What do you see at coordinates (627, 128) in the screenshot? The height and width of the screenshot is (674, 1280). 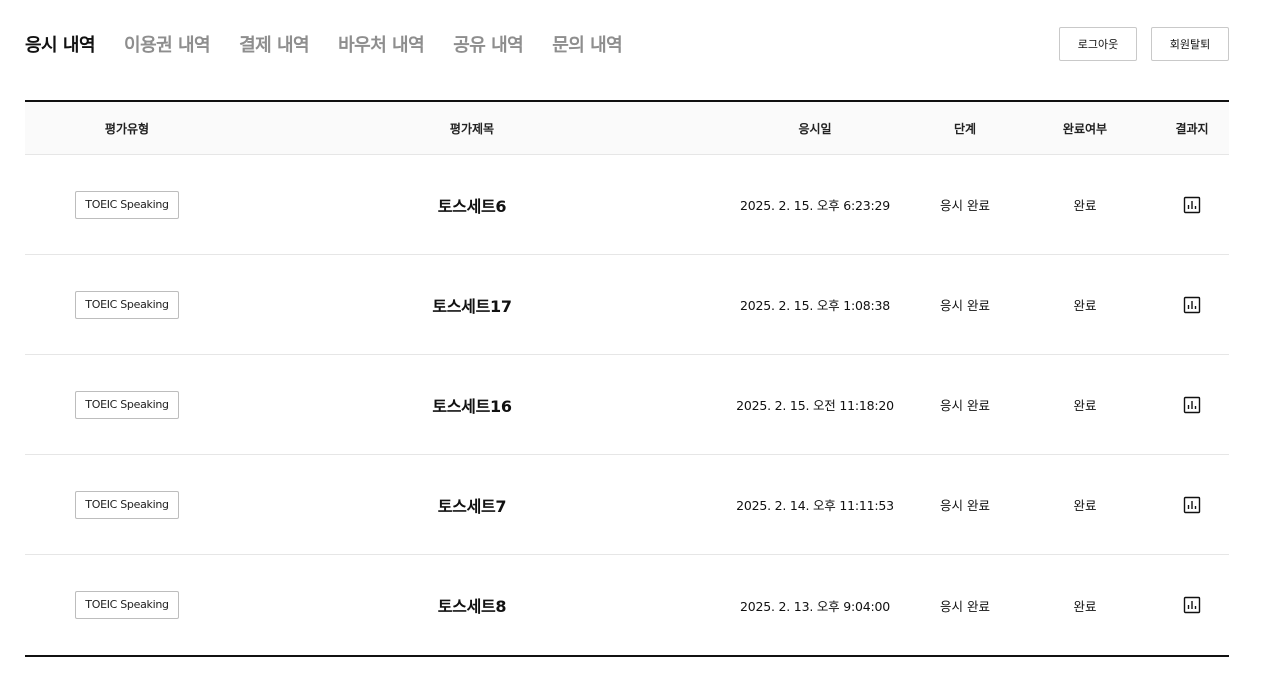 I see `table-header: 평가유형 평가제목 응시일 단계 완료여부 결과지` at bounding box center [627, 128].